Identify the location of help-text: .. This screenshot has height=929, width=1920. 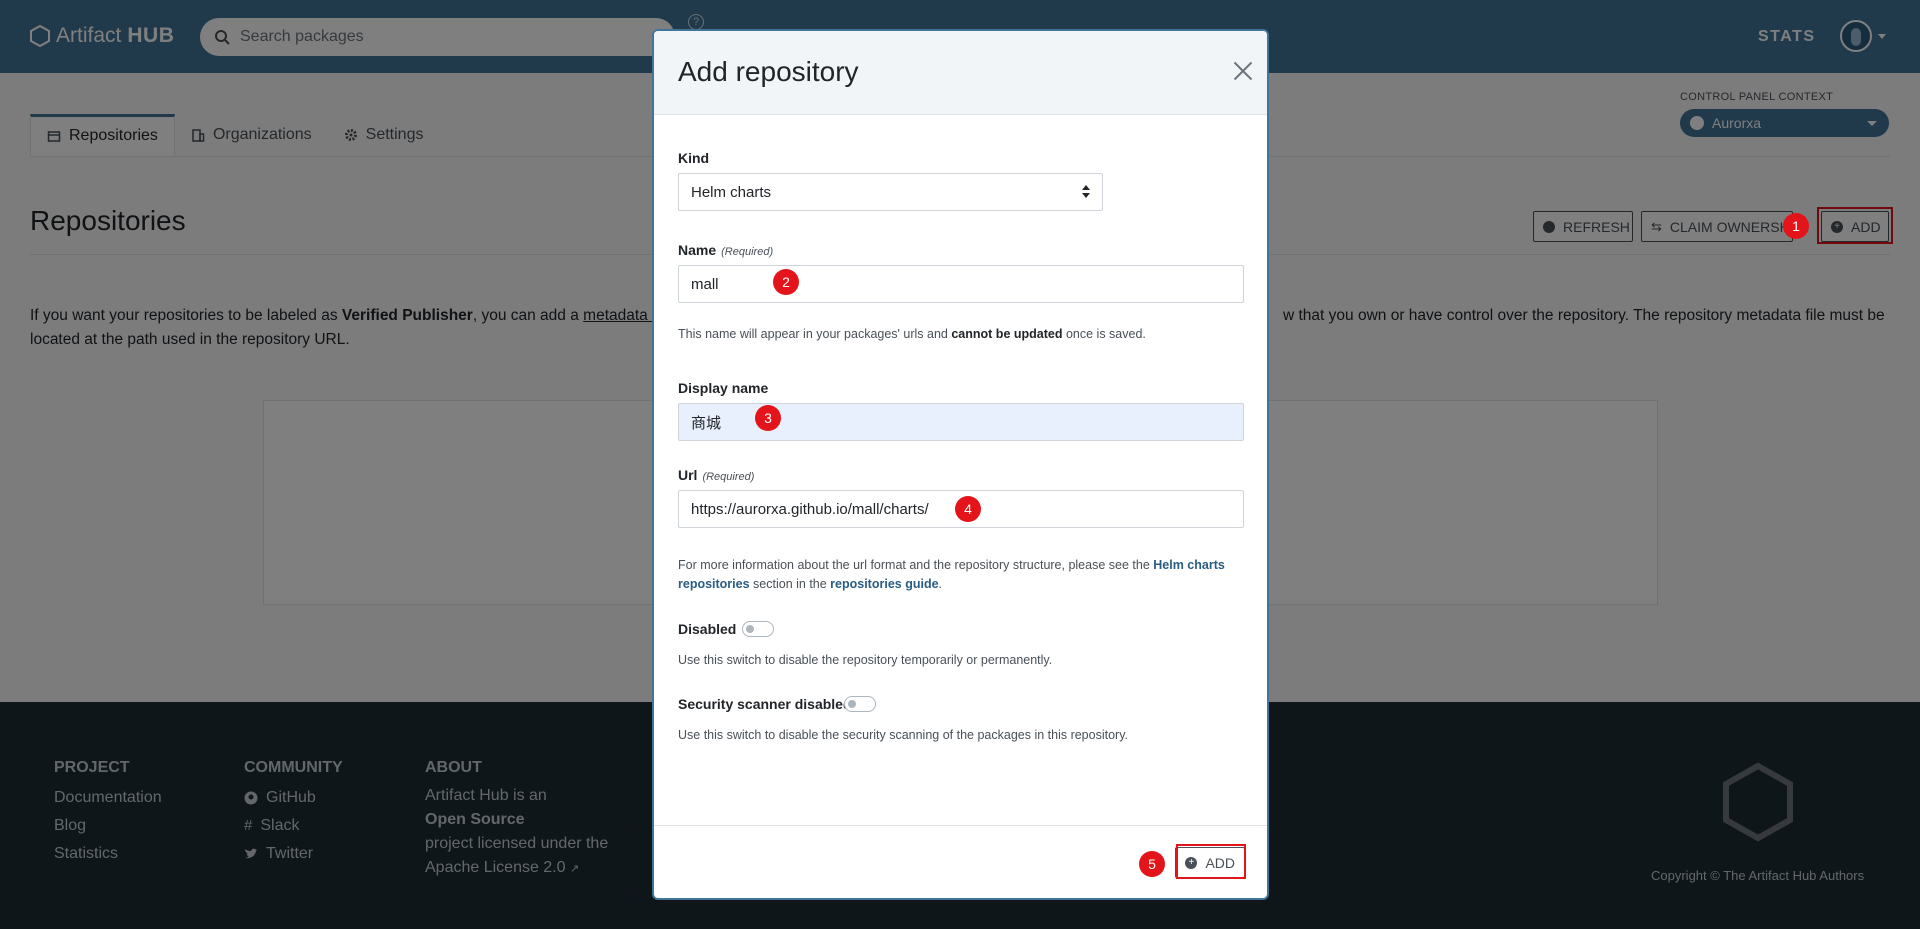
(940, 584).